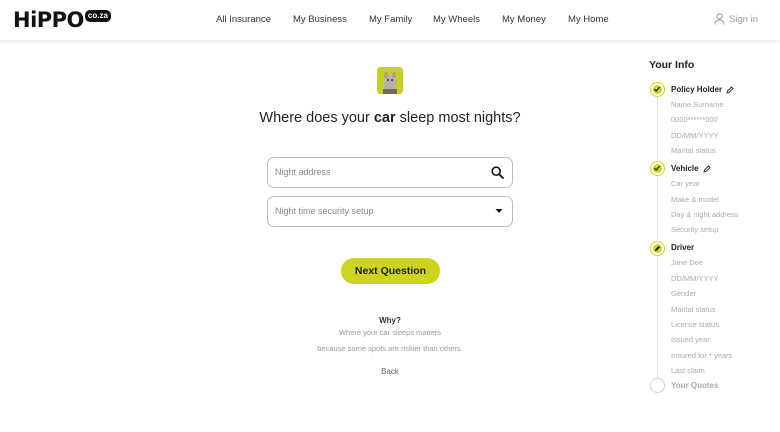 The width and height of the screenshot is (780, 432). I want to click on nav-all-insurance: All Insurance, so click(243, 19).